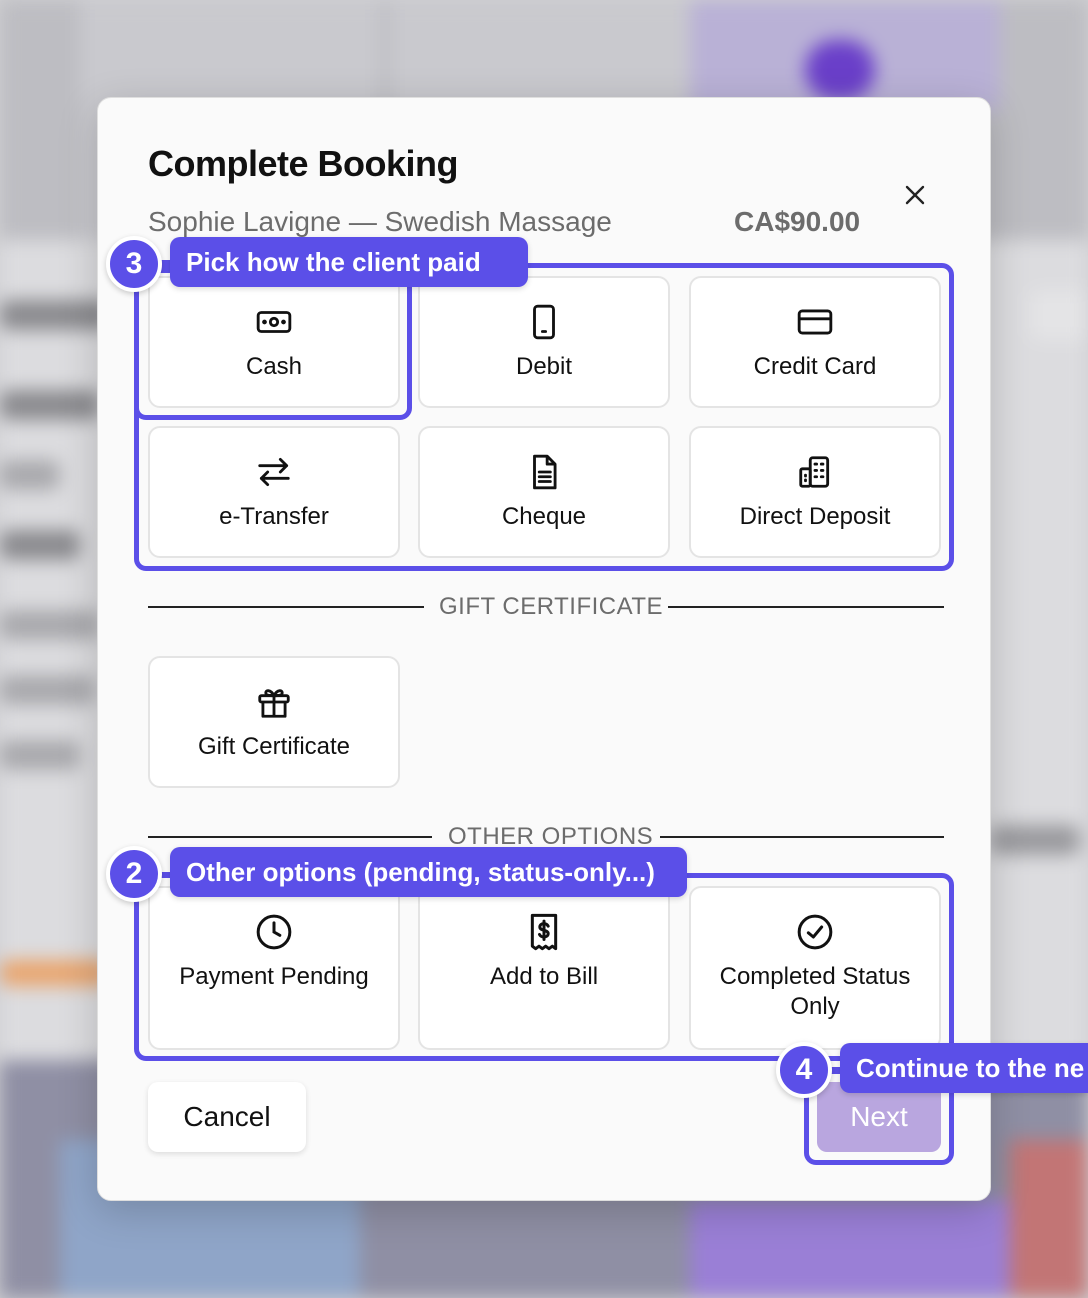 This screenshot has width=1088, height=1298. What do you see at coordinates (303, 163) in the screenshot?
I see `modal-title: Complete Booking` at bounding box center [303, 163].